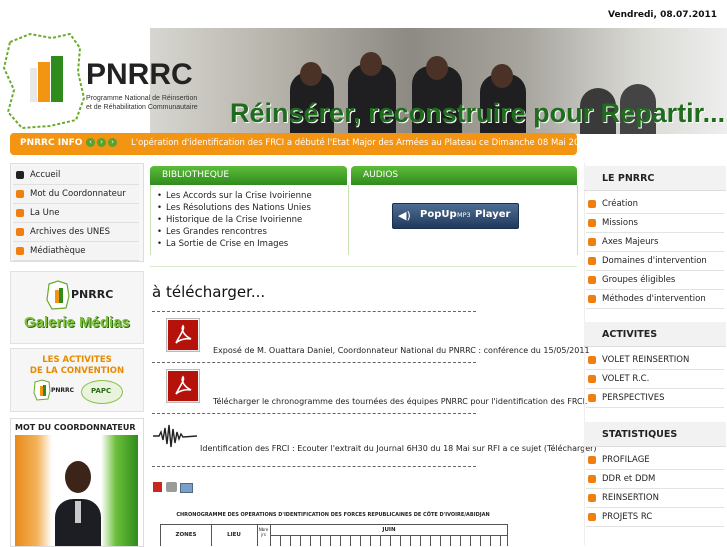  What do you see at coordinates (70, 232) in the screenshot?
I see `nav-label: Archives des UNES` at bounding box center [70, 232].